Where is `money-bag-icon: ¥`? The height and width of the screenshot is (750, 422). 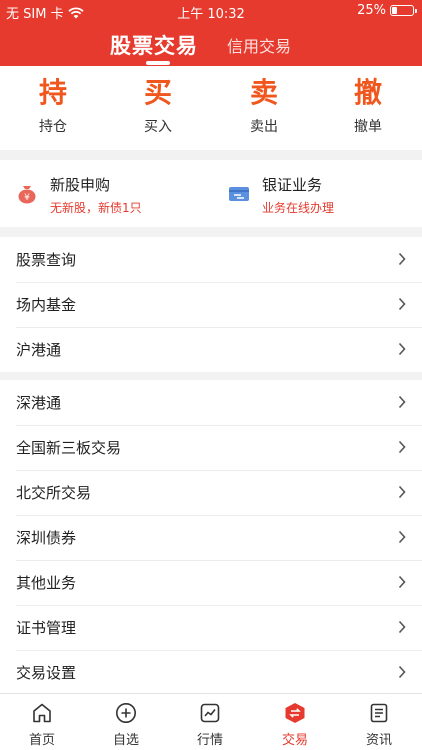
money-bag-icon: ¥ is located at coordinates (27, 195).